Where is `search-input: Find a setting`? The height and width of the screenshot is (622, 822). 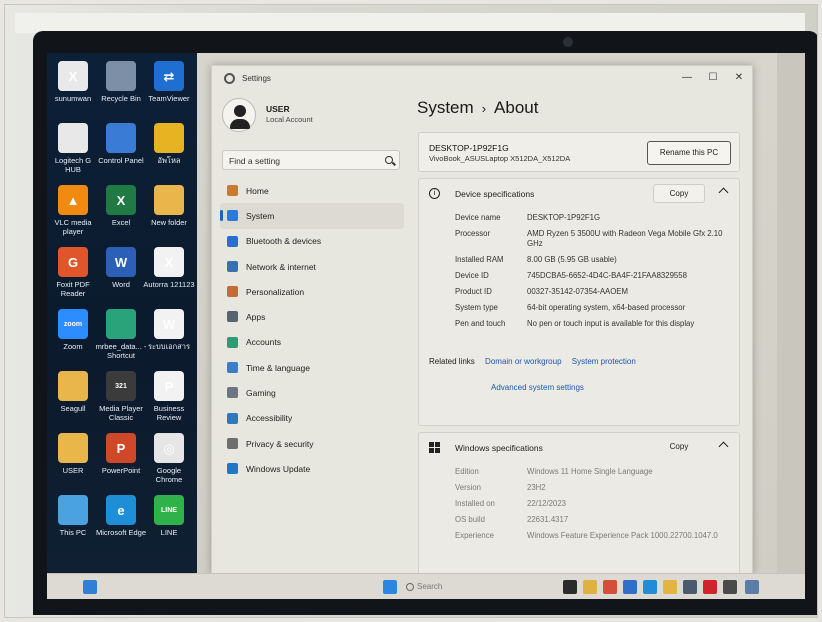
search-input: Find a setting is located at coordinates (311, 160).